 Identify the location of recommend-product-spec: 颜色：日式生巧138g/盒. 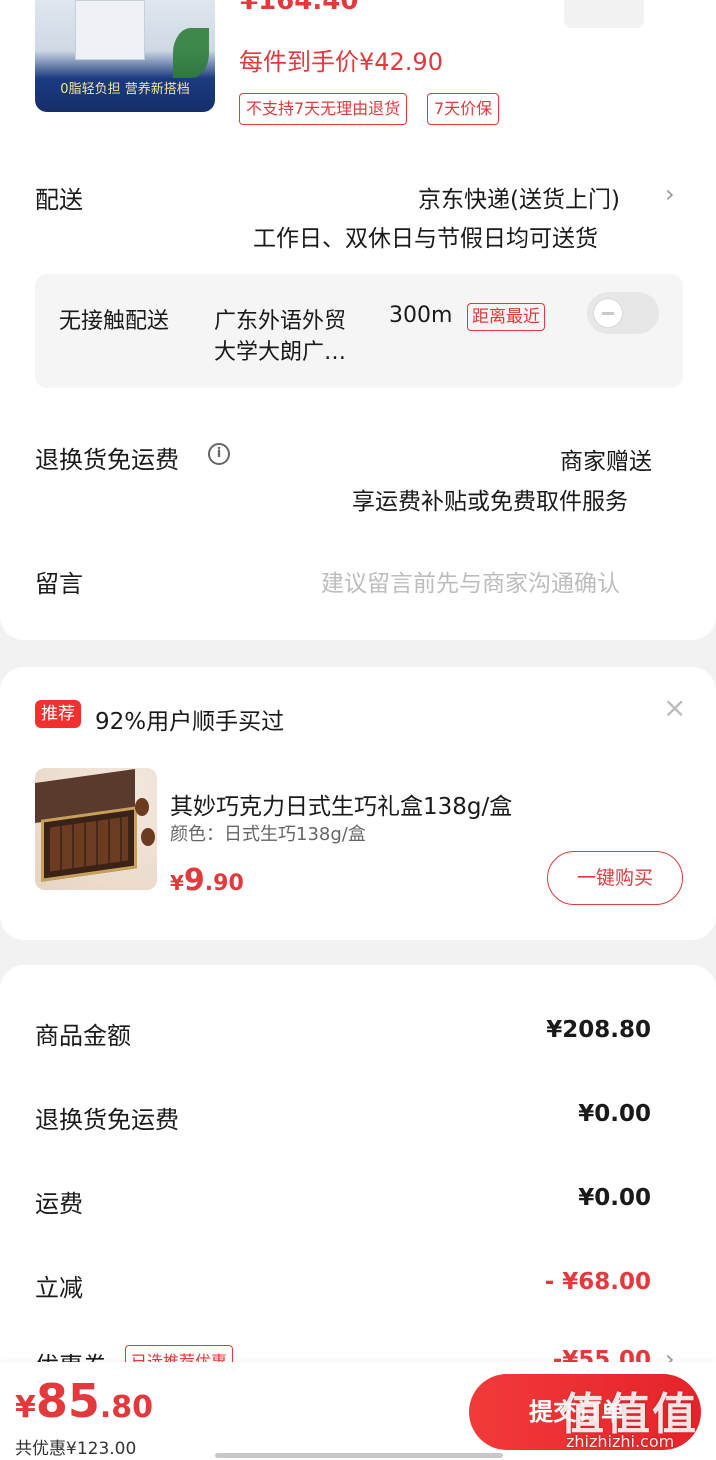
(268, 834).